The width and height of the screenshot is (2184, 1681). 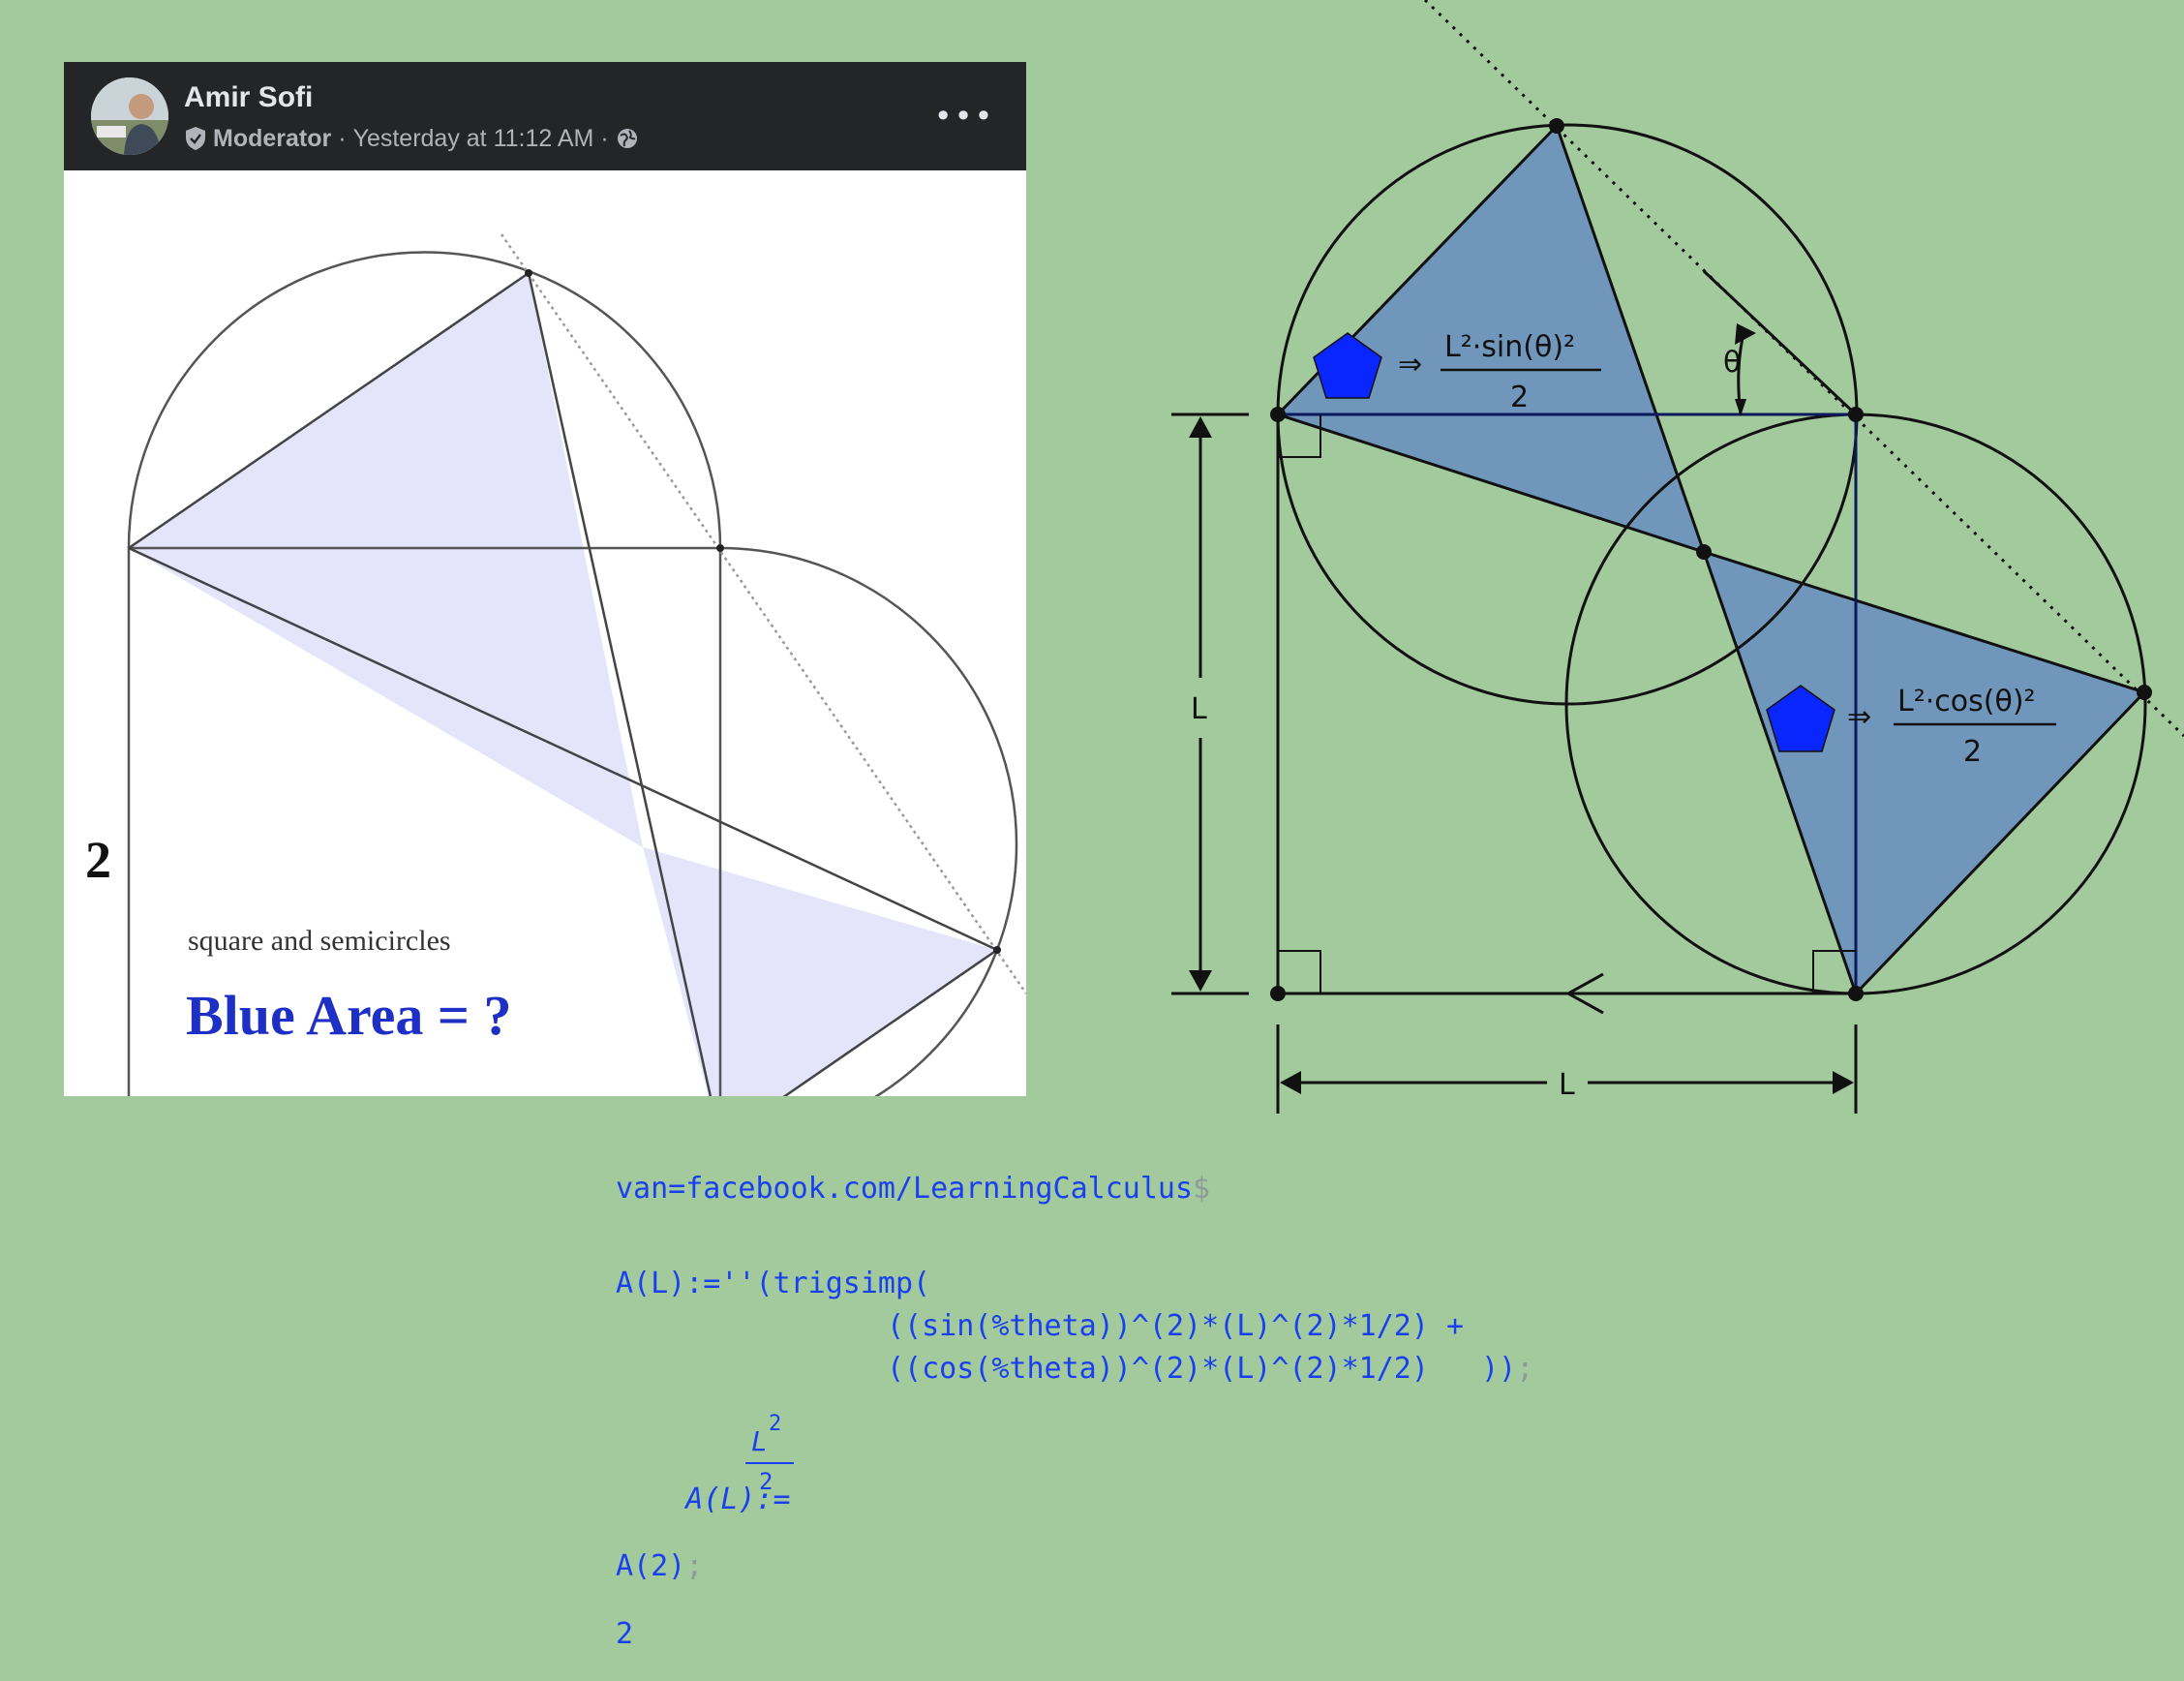 What do you see at coordinates (1299, 972) in the screenshot?
I see `right-angle-mark` at bounding box center [1299, 972].